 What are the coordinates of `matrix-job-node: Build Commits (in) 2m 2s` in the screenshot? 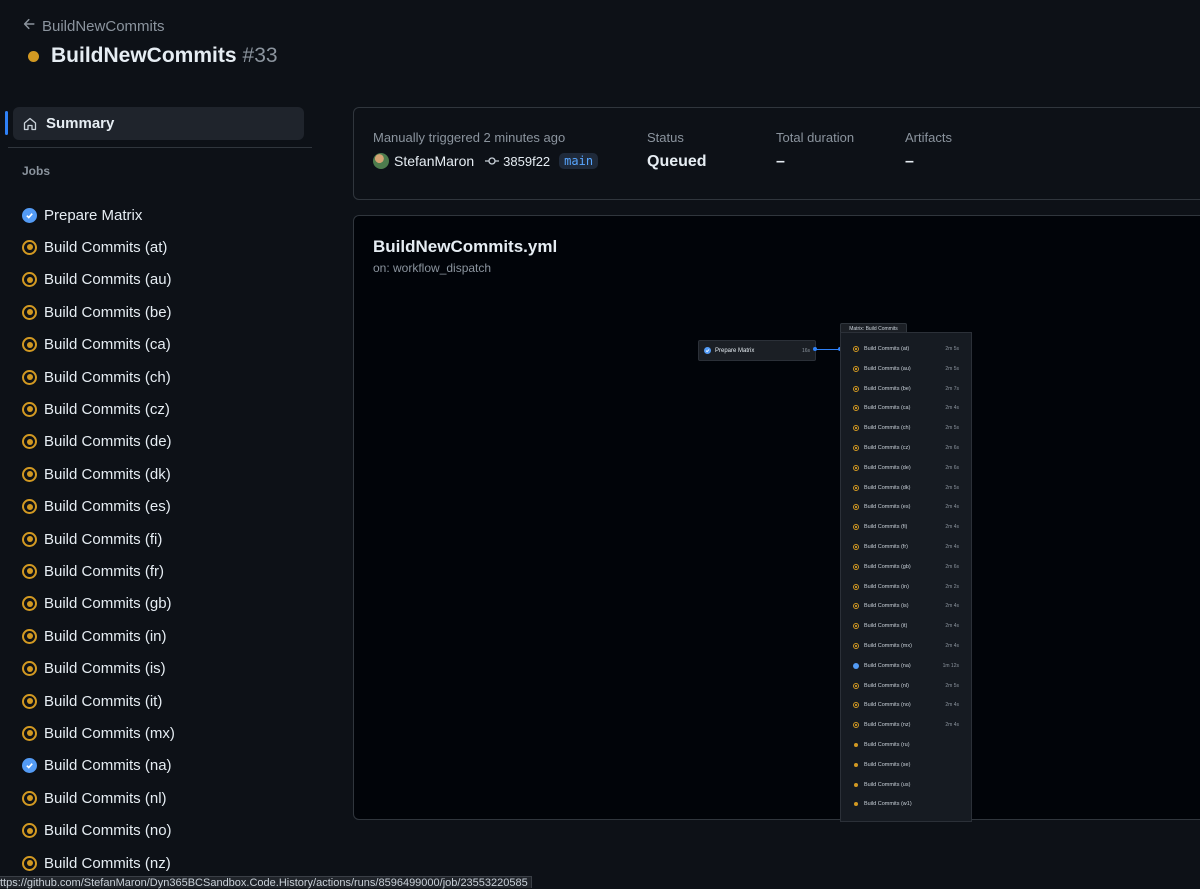 It's located at (908, 587).